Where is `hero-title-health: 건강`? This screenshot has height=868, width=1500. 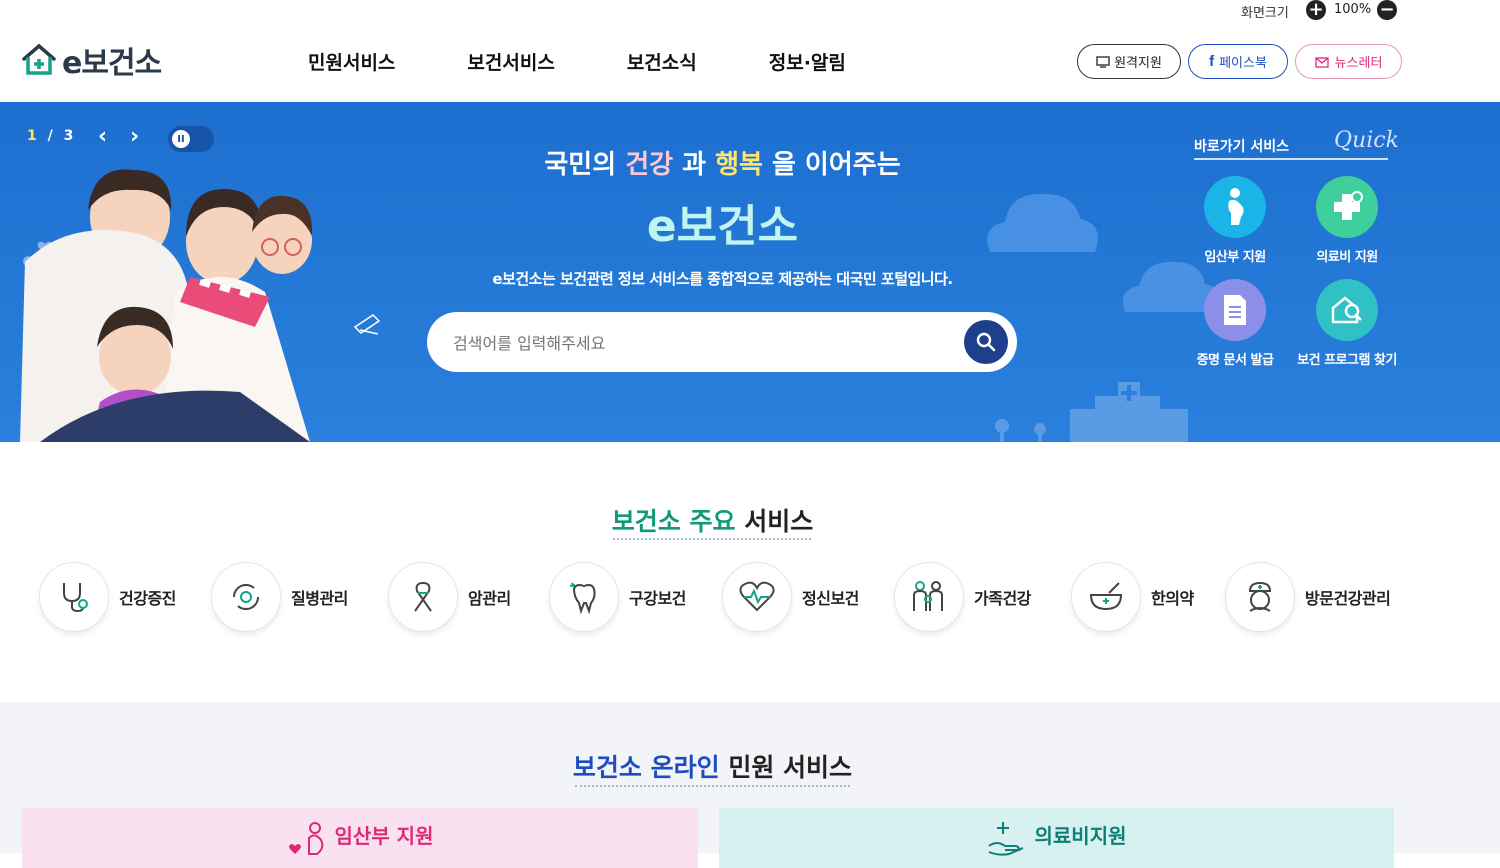 hero-title-health: 건강 is located at coordinates (649, 165).